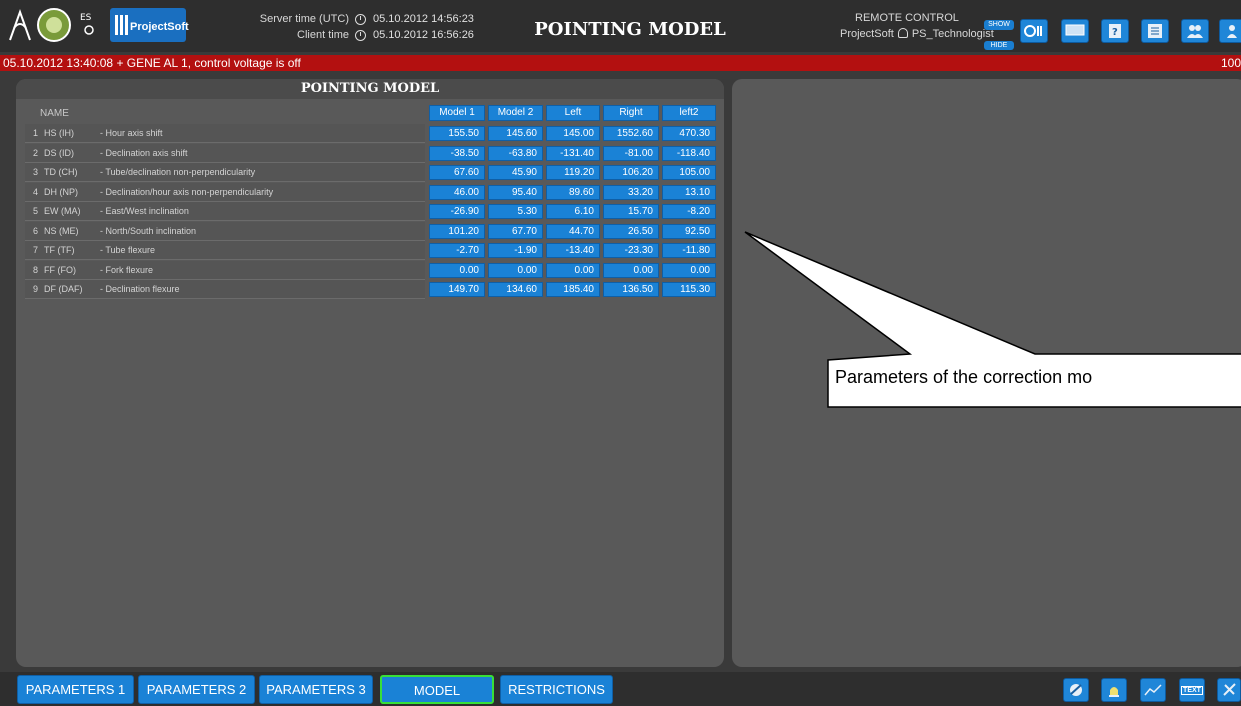 Image resolution: width=1241 pixels, height=706 pixels. I want to click on client-time-value: 05.10.2012 16:56:26, so click(423, 35).